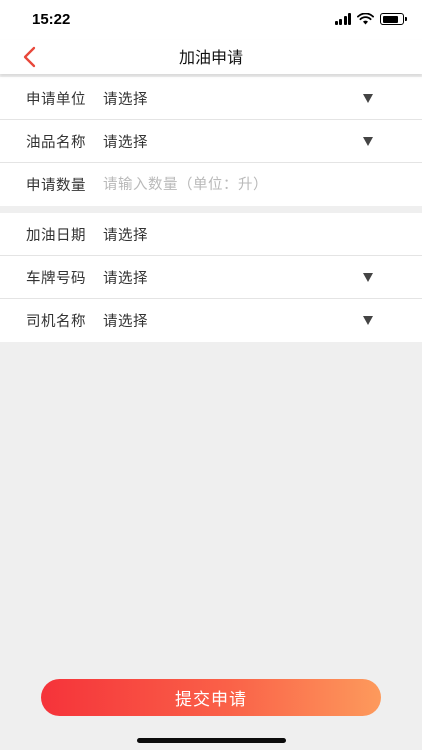 This screenshot has width=422, height=750. What do you see at coordinates (56, 235) in the screenshot?
I see `refuel-date-label: 加油日期` at bounding box center [56, 235].